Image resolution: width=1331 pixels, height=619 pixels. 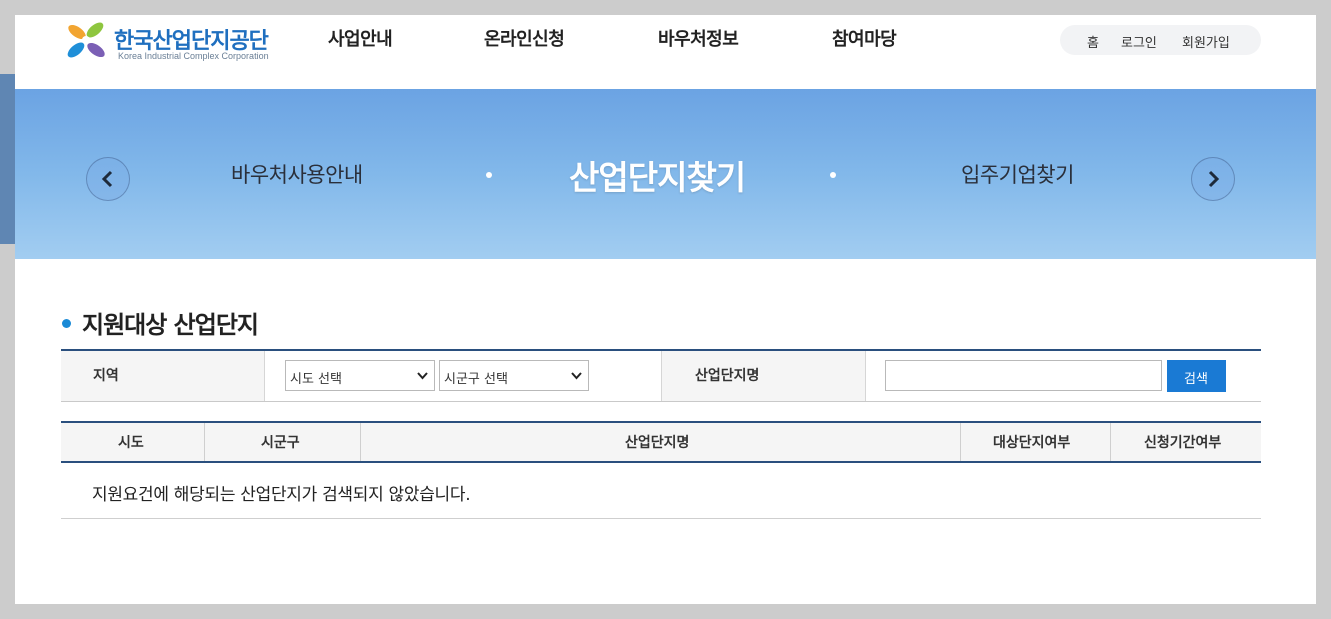 What do you see at coordinates (698, 38) in the screenshot?
I see `nav-voucher-info: 바우처정보` at bounding box center [698, 38].